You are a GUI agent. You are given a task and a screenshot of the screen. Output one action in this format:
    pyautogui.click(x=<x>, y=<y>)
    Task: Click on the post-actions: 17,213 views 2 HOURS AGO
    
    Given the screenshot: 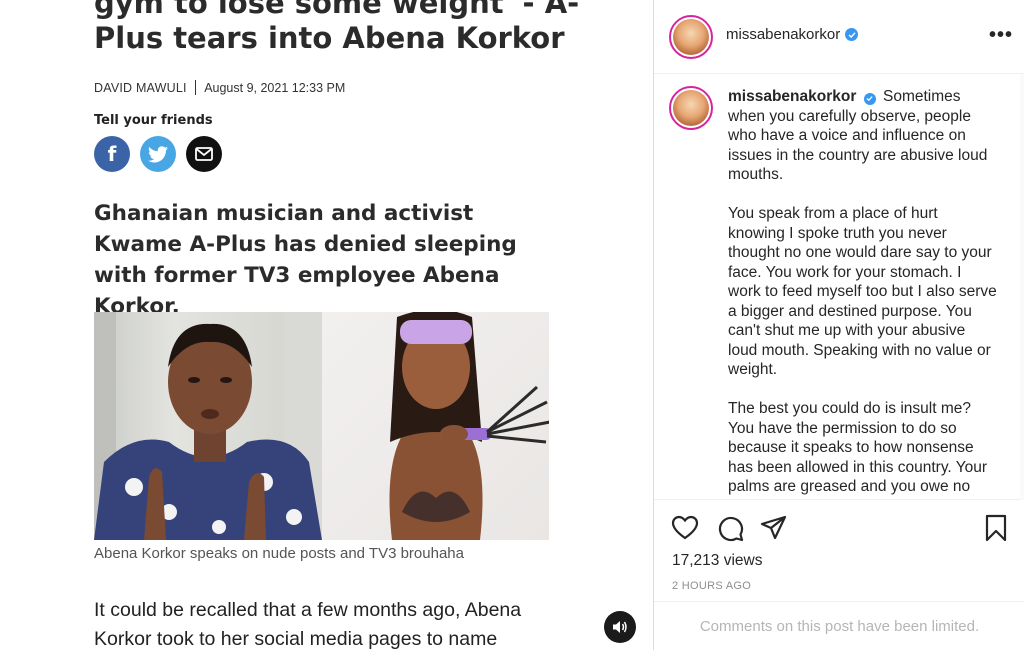 What is the action you would take?
    pyautogui.click(x=839, y=550)
    